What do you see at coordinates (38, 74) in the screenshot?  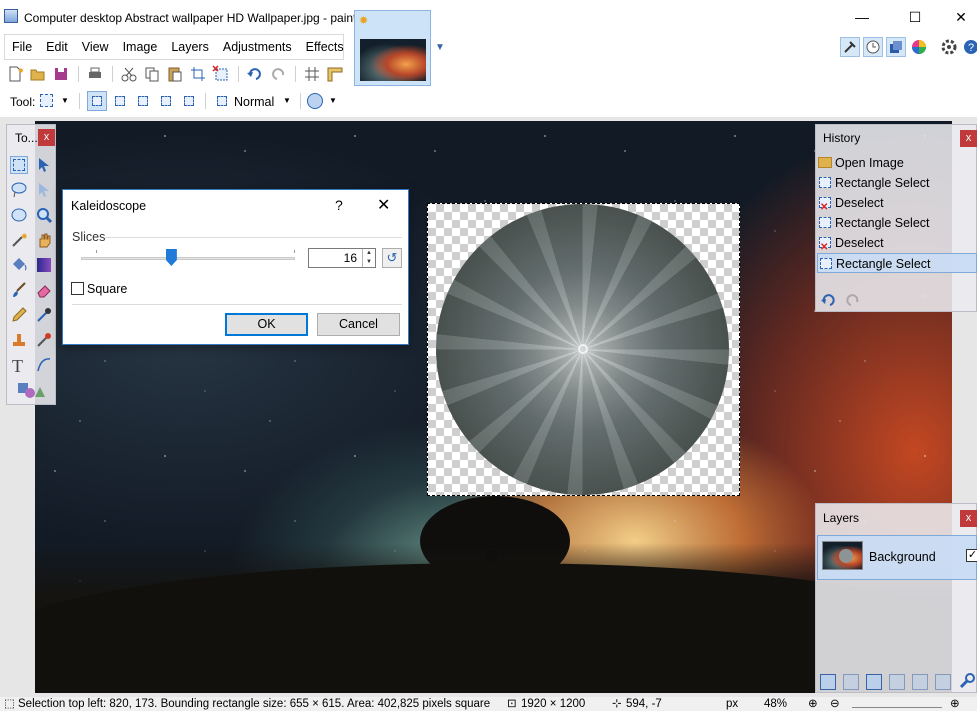 I see `open-file-icon` at bounding box center [38, 74].